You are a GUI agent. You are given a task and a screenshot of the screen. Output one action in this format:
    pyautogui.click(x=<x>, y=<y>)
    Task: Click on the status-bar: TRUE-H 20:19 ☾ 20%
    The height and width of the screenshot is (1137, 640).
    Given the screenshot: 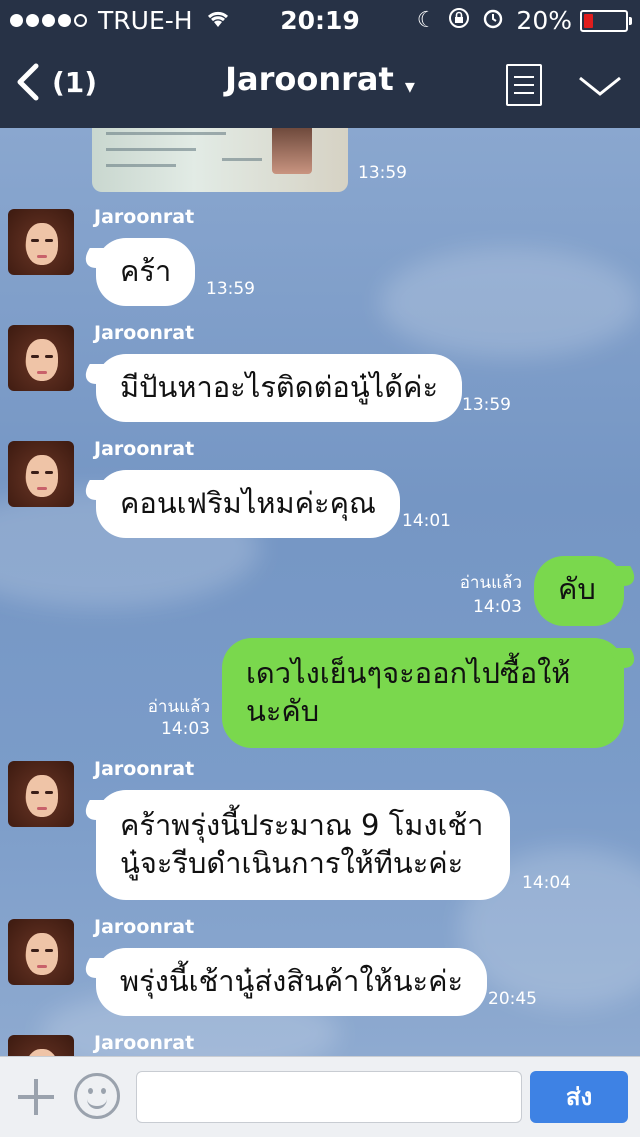 What is the action you would take?
    pyautogui.click(x=320, y=20)
    